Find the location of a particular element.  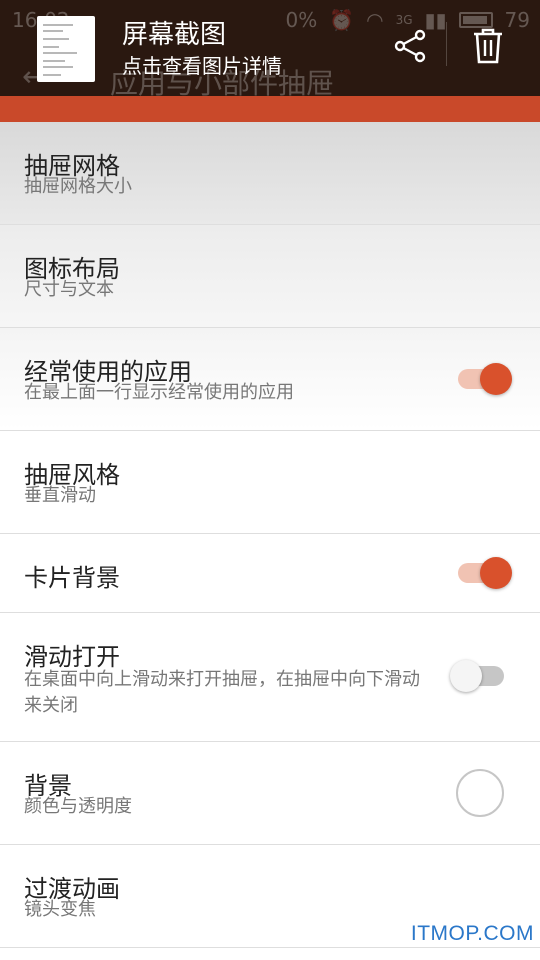

wifi-icon: ◠ is located at coordinates (375, 20).